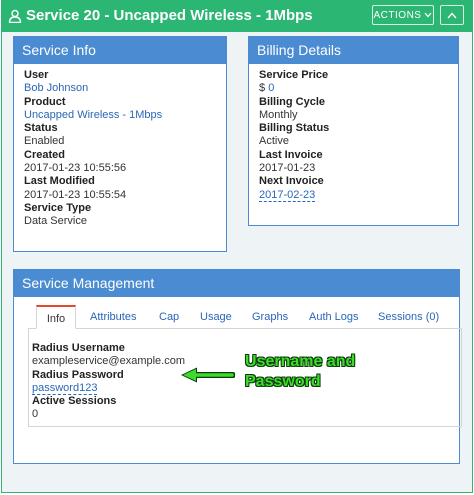 This screenshot has height=495, width=474. I want to click on annotation-line-2: Password, so click(283, 381).